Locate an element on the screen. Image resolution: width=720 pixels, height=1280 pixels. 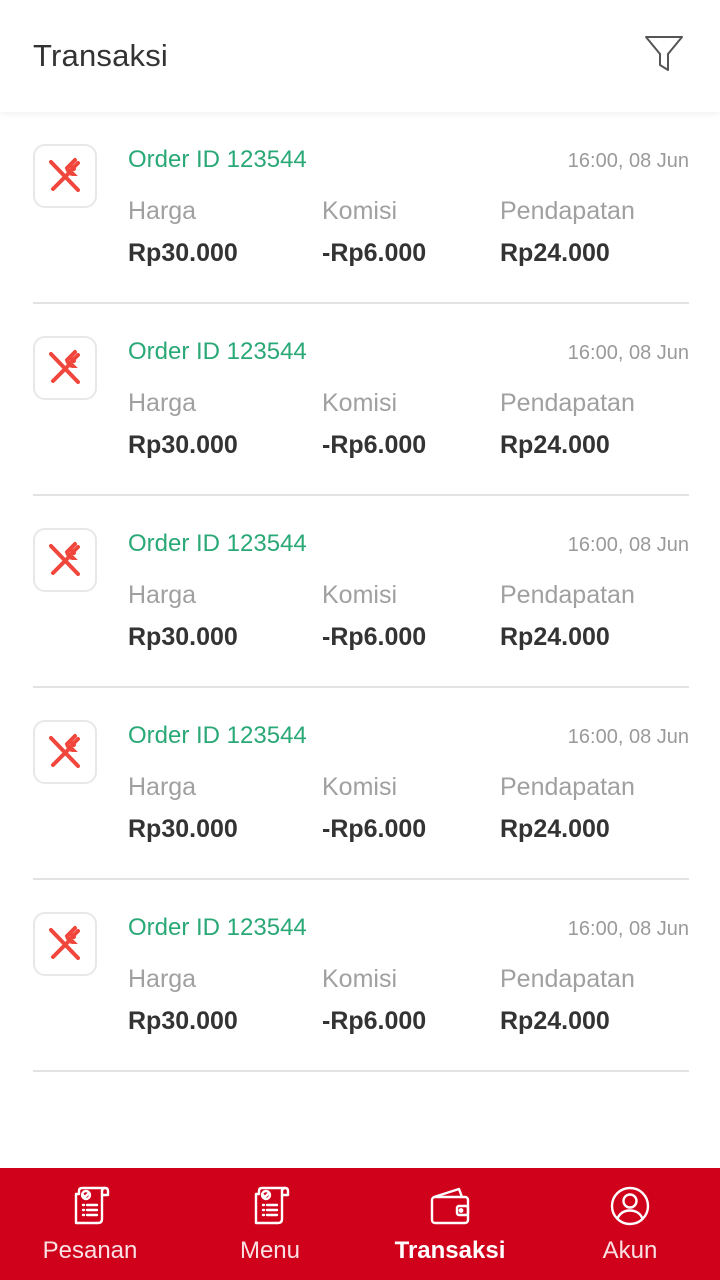
nav-item-transaksi: Transaksi is located at coordinates (450, 1224).